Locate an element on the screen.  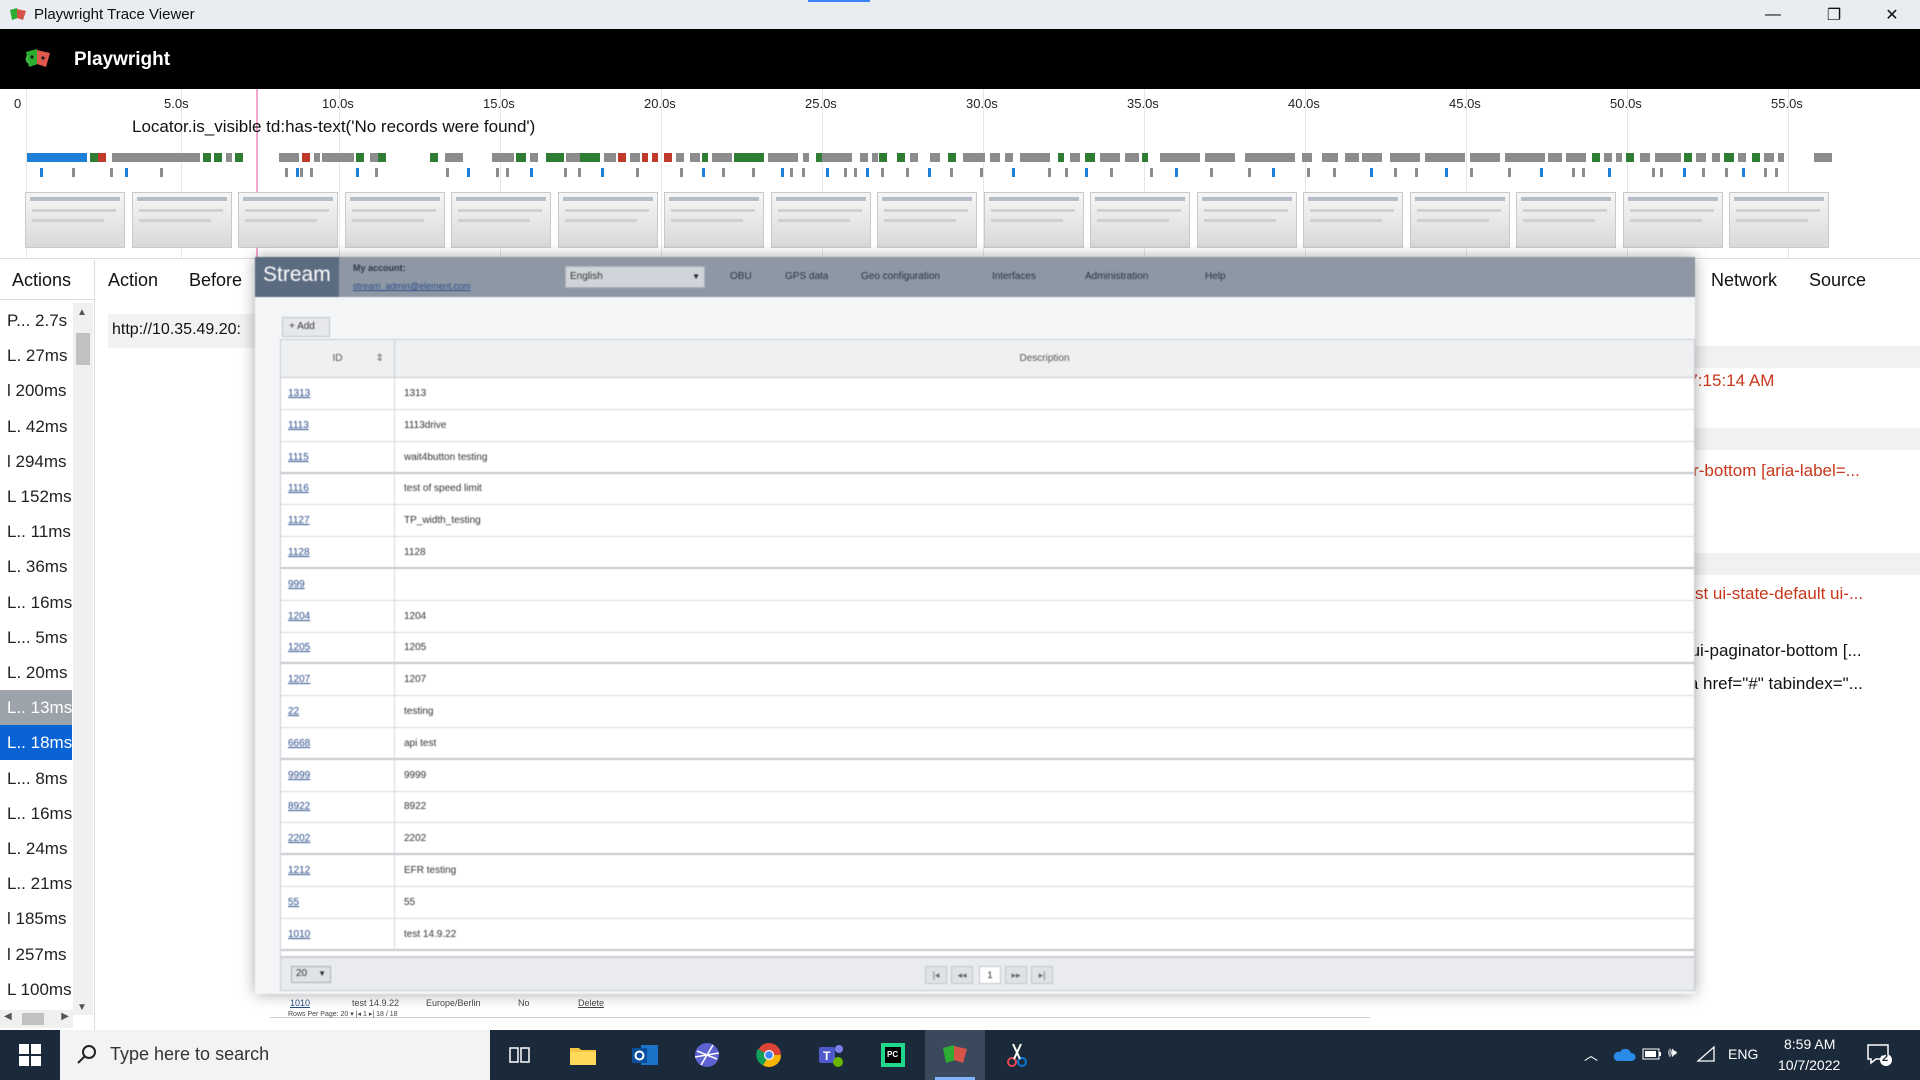
playwright-taskbar-button is located at coordinates (955, 1055).